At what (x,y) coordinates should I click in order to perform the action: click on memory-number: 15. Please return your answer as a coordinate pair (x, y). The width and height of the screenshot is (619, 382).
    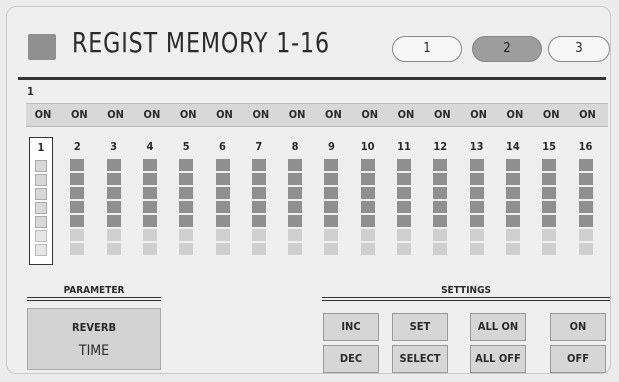
    Looking at the image, I should click on (549, 146).